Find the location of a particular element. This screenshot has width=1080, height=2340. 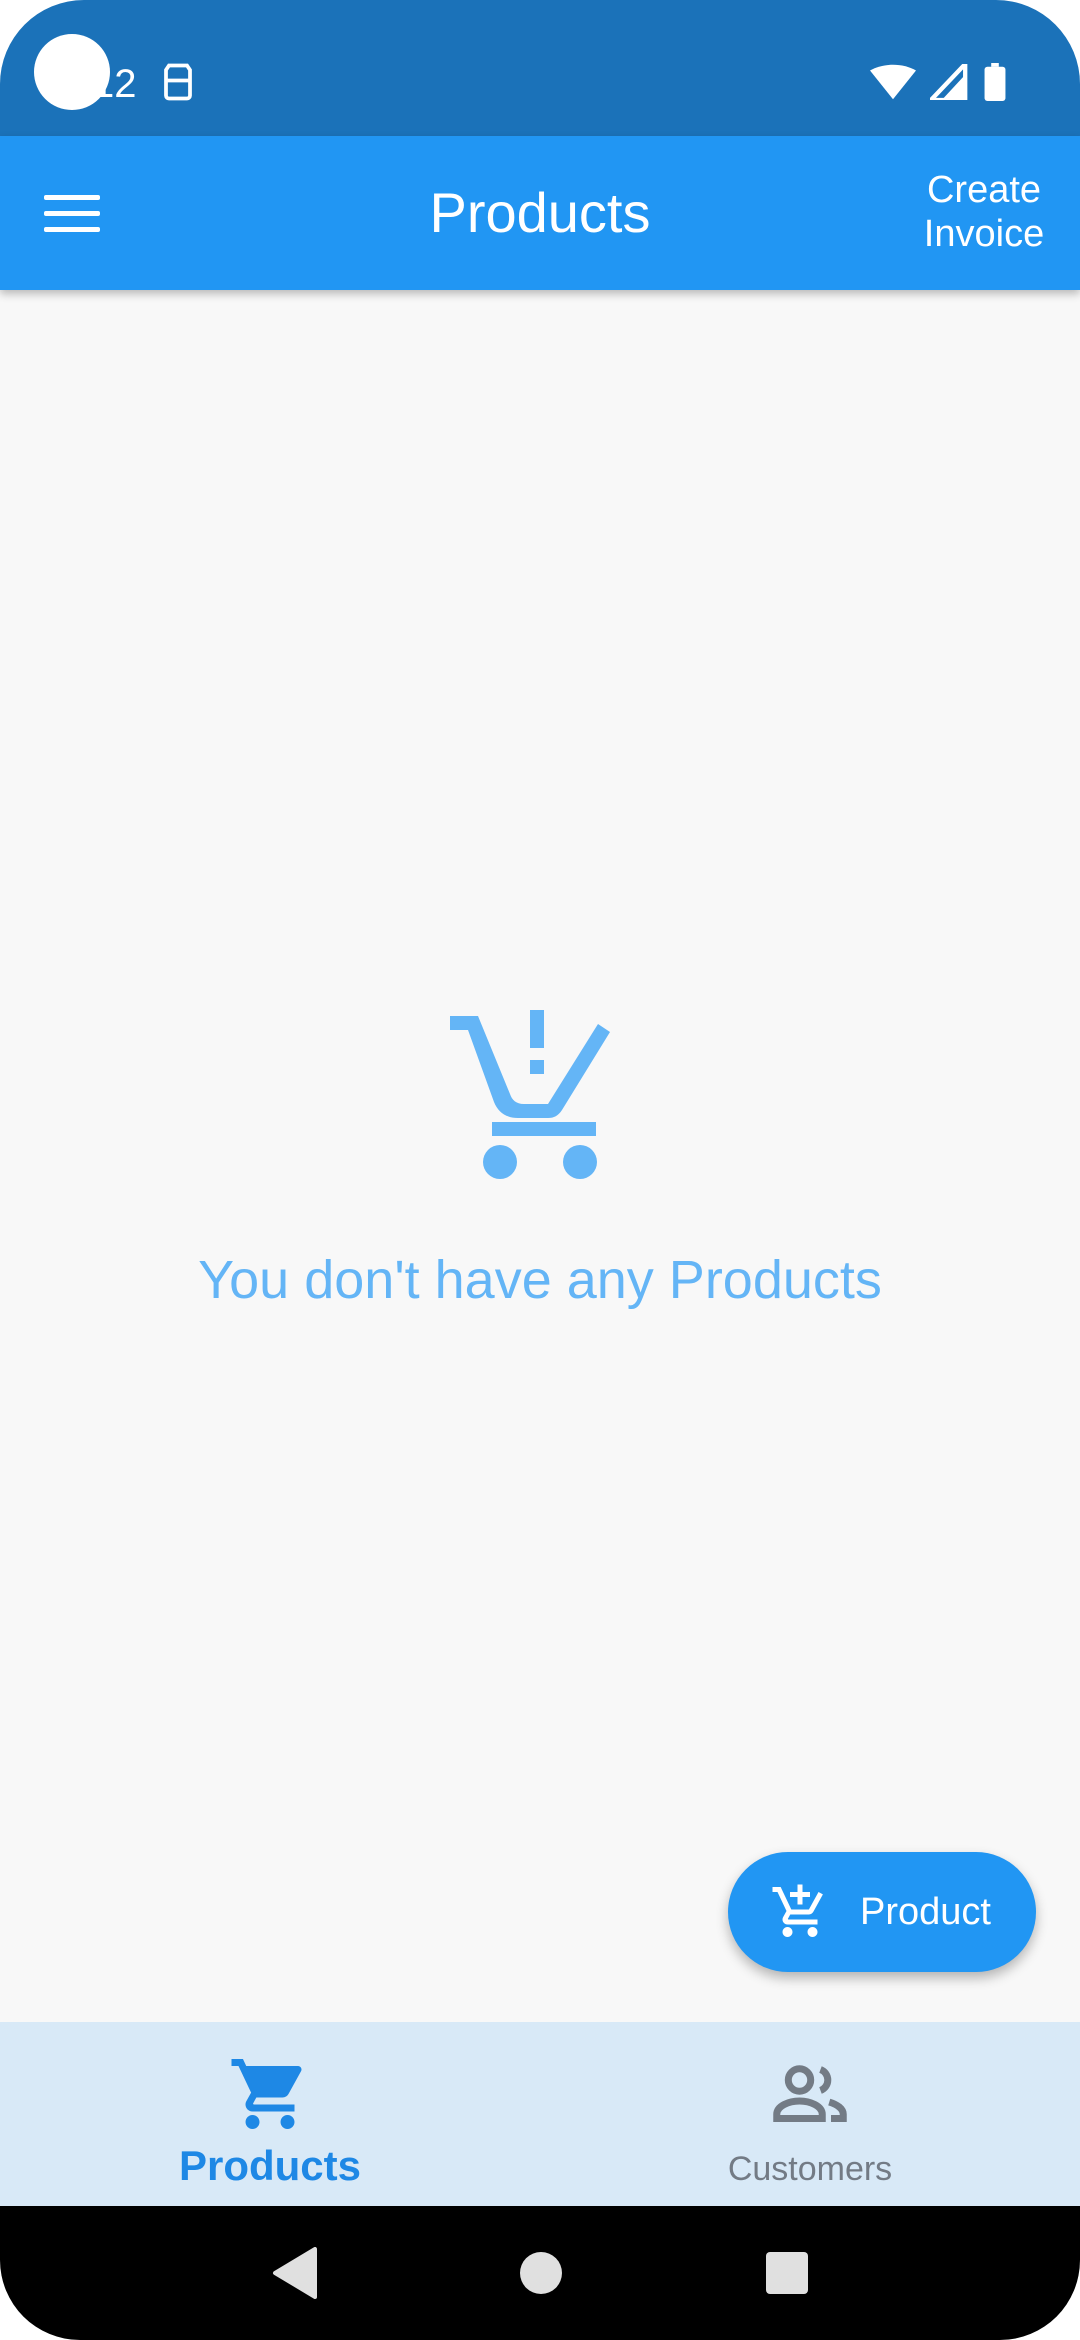

bottom-navigation: Products Customers is located at coordinates (540, 2114).